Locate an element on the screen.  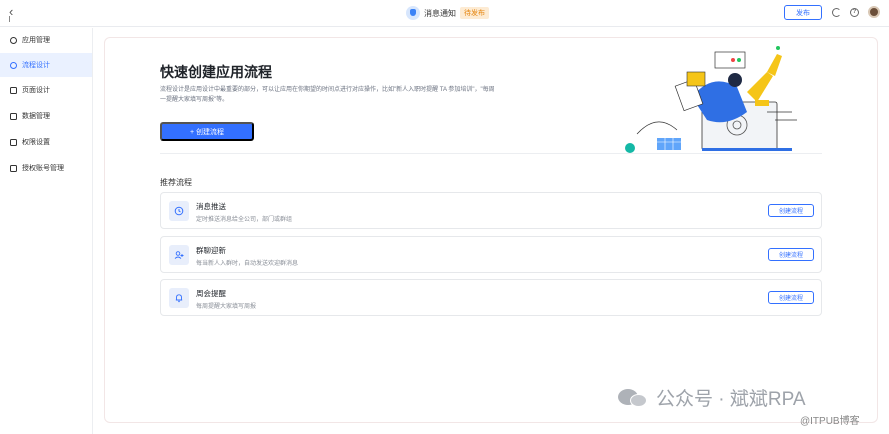
top-icons: ? is located at coordinates (856, 12).